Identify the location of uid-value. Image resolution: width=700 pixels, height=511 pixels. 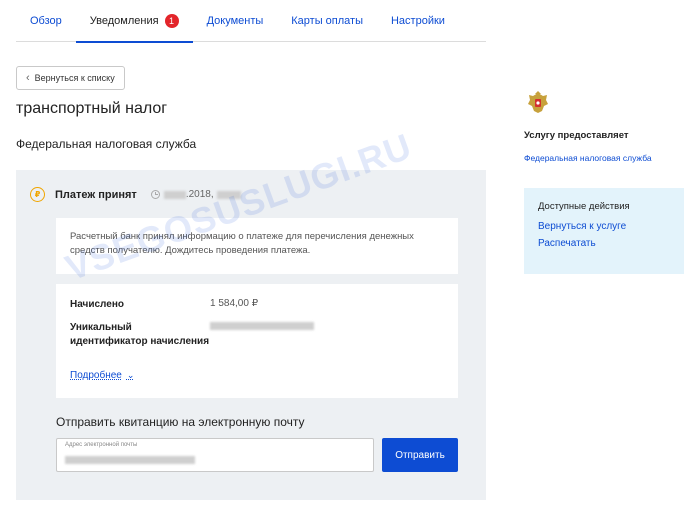
(262, 327).